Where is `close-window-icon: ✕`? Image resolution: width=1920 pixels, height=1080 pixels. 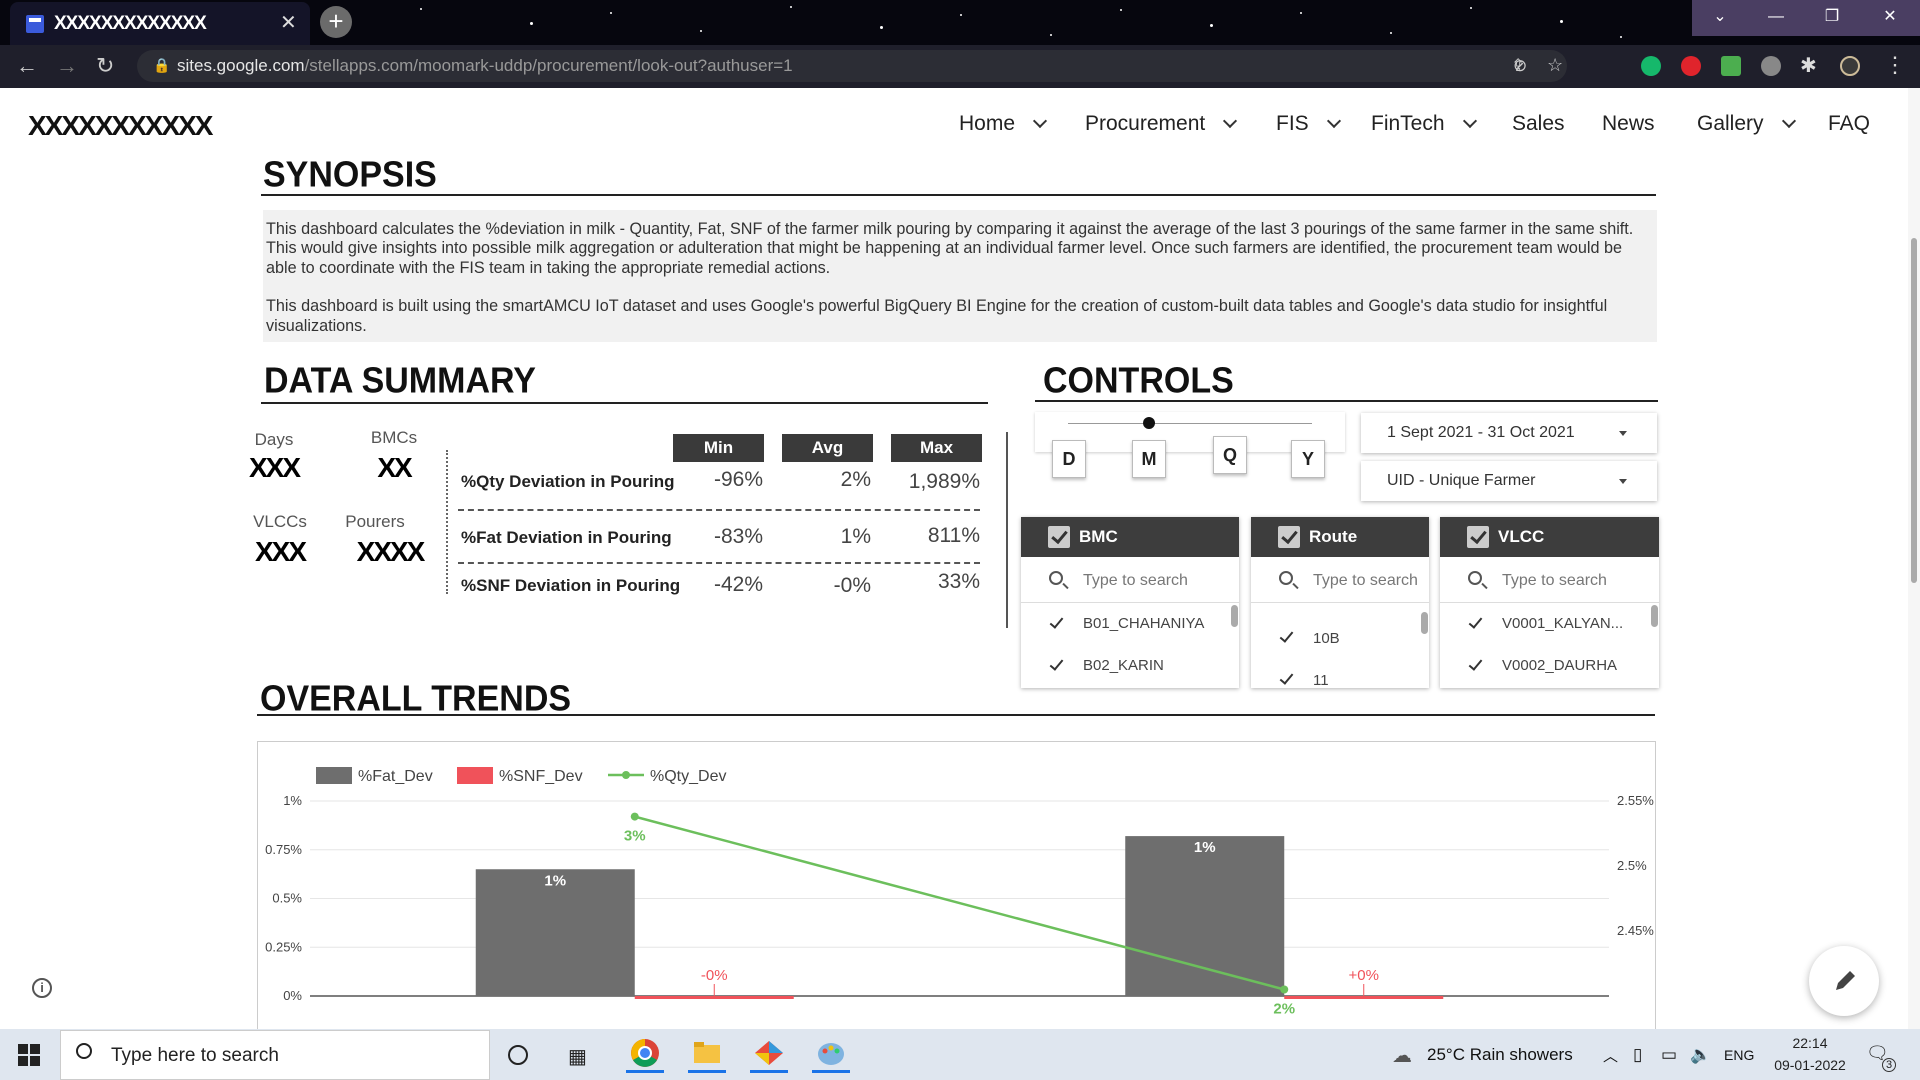
close-window-icon: ✕ is located at coordinates (1890, 17).